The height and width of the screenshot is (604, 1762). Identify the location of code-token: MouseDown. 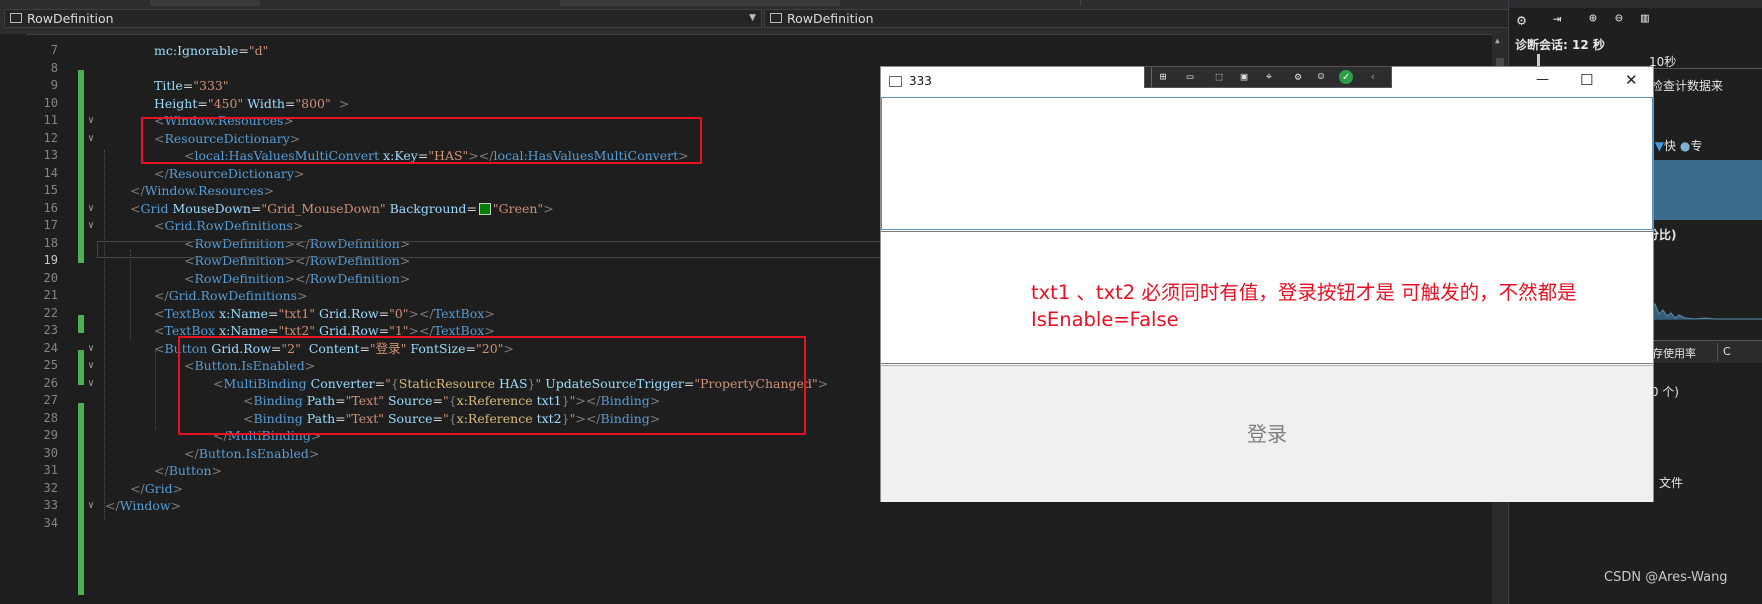
(211, 208).